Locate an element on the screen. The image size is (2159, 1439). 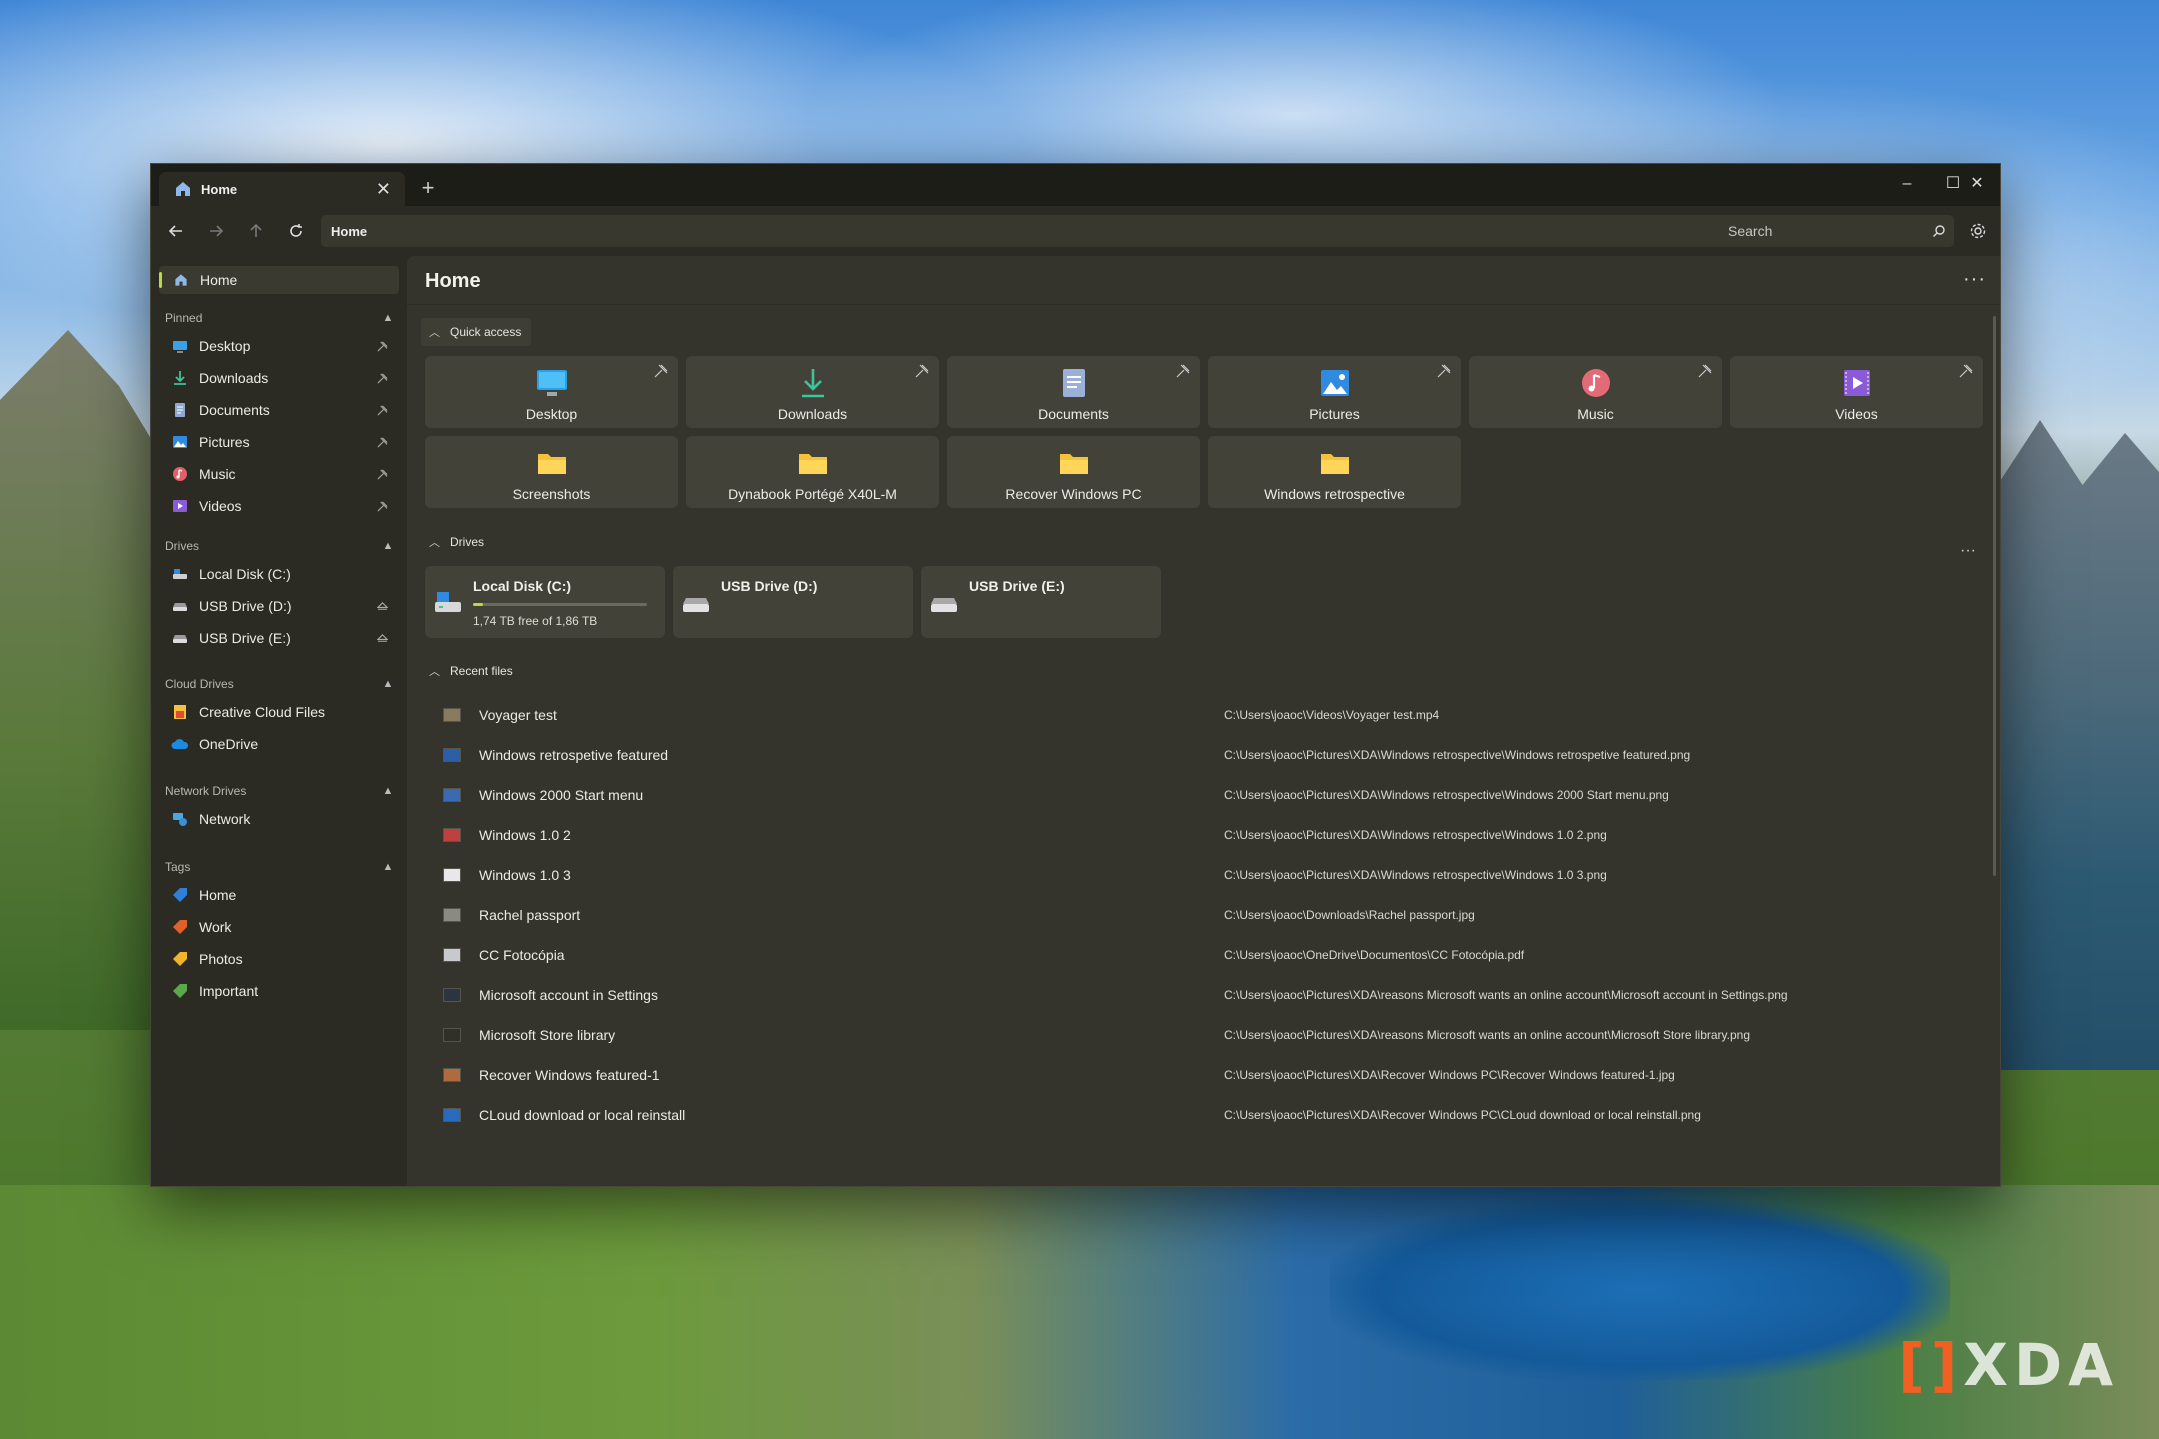
quick-access-downloads: Downloads is located at coordinates (812, 392).